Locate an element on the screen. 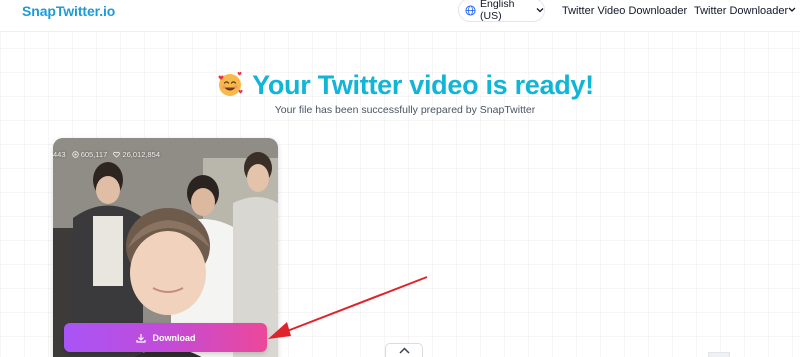 The image size is (800, 357). download-label: Download is located at coordinates (174, 337).